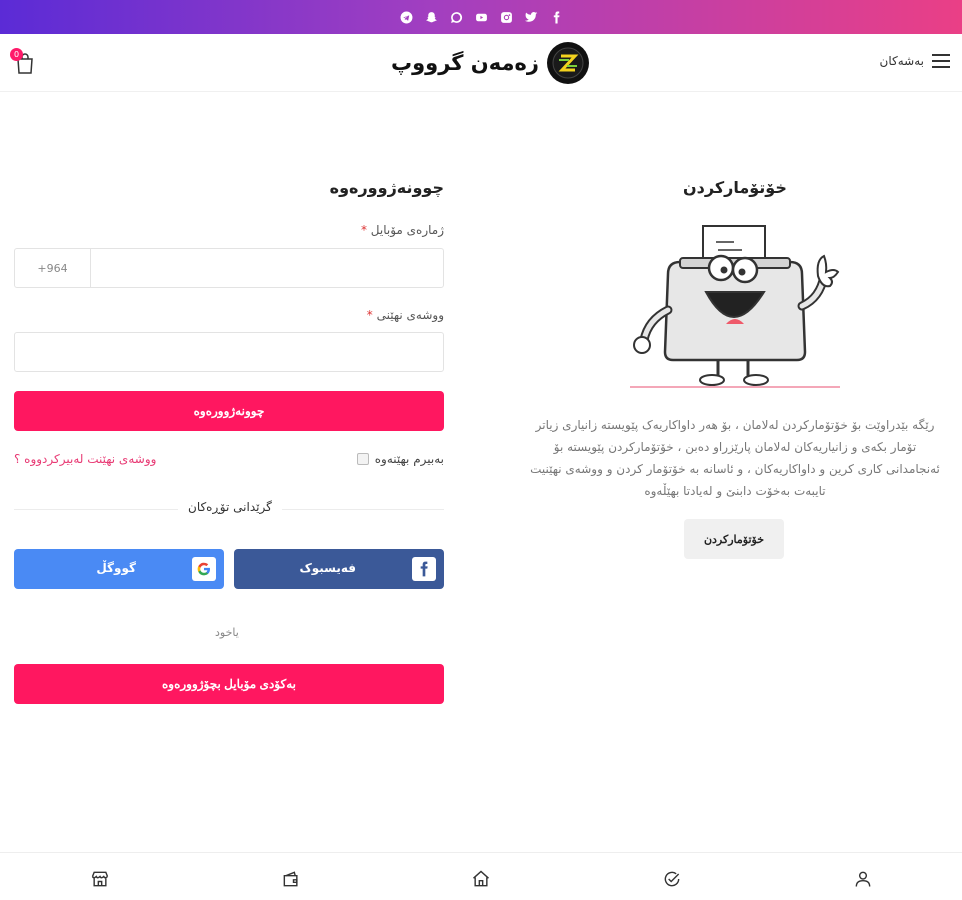 The width and height of the screenshot is (962, 900). I want to click on phone-label-text: ژمارەی مۆبایل, so click(407, 230).